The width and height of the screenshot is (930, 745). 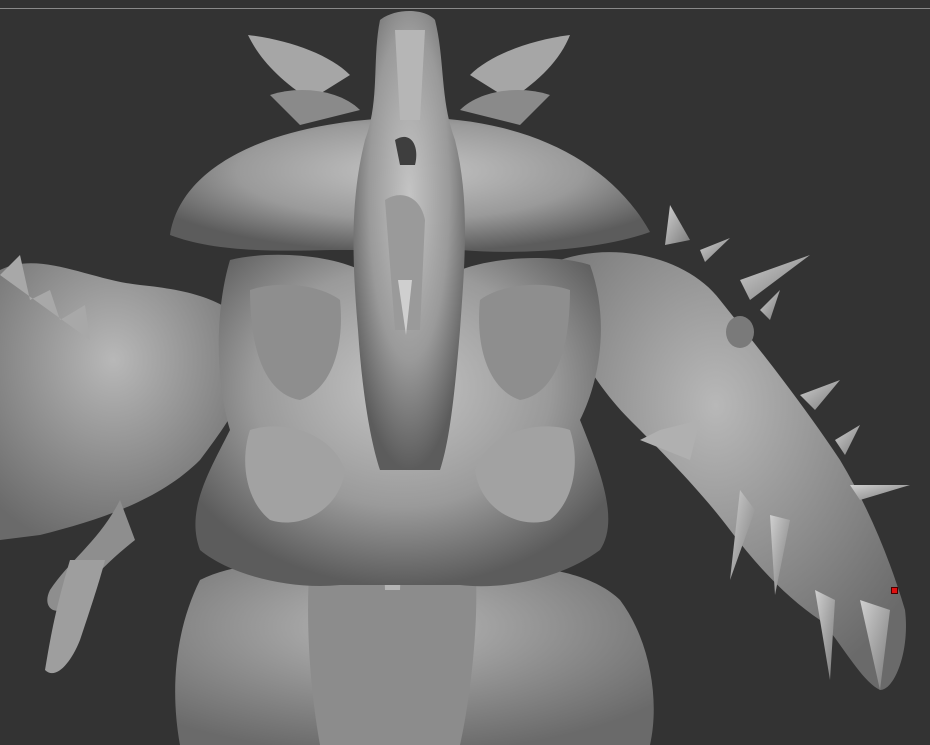 I want to click on spine-ridge, so click(x=409, y=240).